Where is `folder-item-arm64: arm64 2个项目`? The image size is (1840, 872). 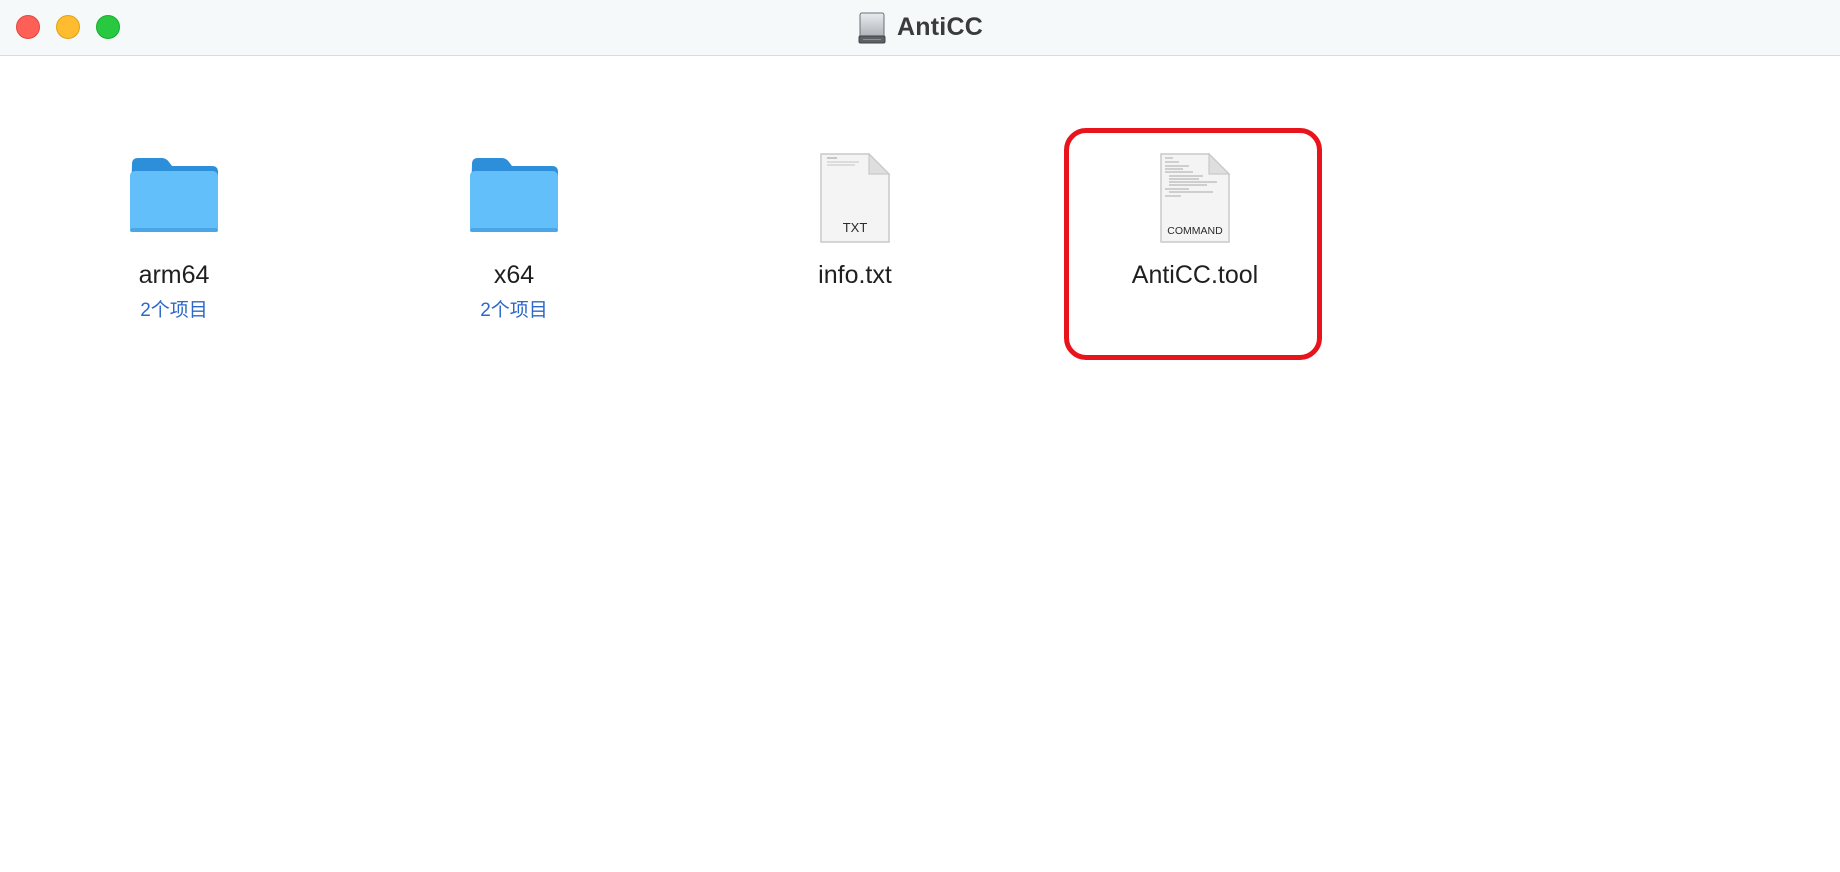 folder-item-arm64: arm64 2个项目 is located at coordinates (174, 213).